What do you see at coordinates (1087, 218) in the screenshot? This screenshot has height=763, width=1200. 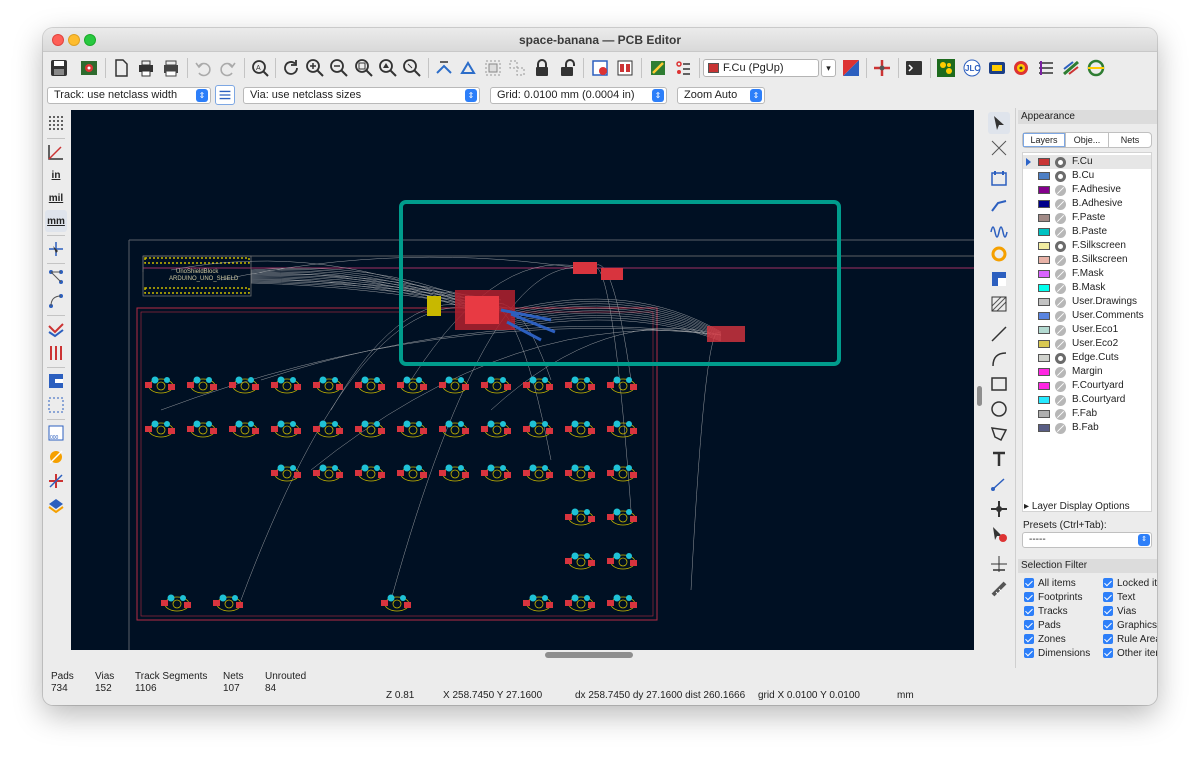 I see `layer-row: F.Paste` at bounding box center [1087, 218].